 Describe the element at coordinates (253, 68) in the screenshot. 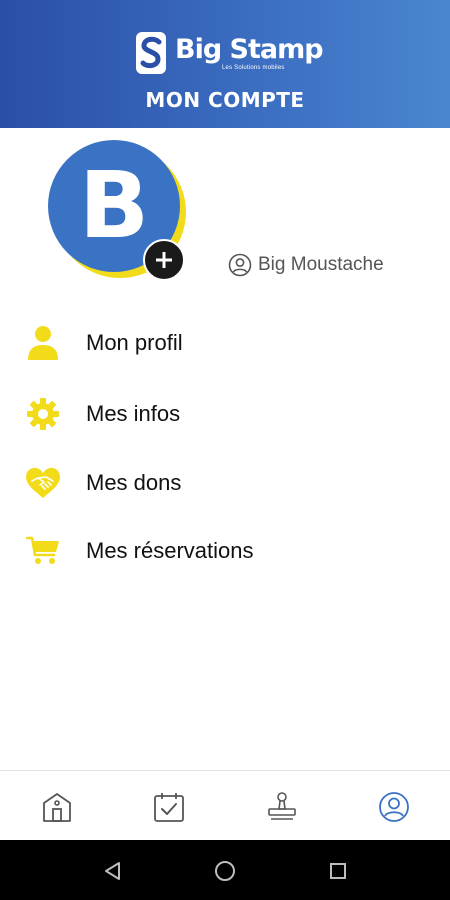

I see `logo-tagline: Les Solutions mobiles` at that location.